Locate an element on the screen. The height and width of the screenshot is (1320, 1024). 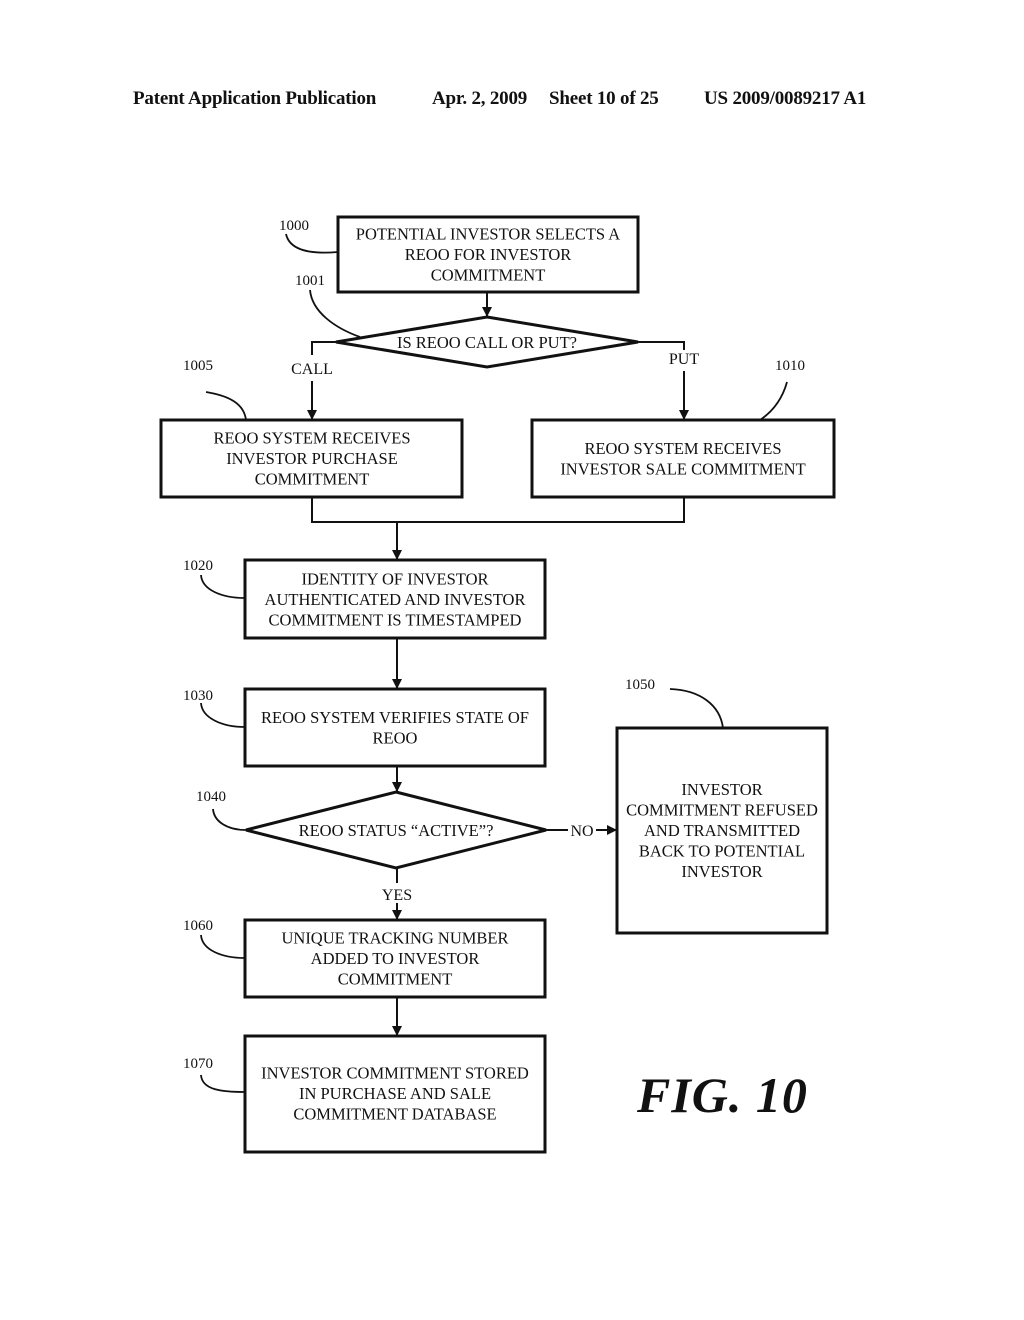
ref-1060: 1060 is located at coordinates (198, 926).